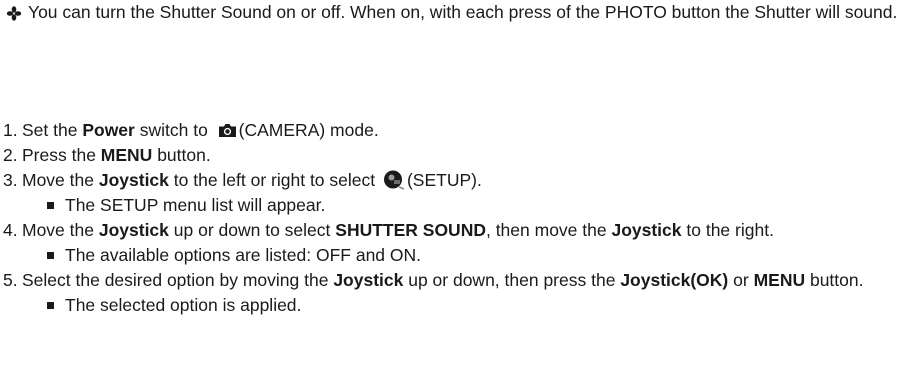 The height and width of the screenshot is (377, 917). What do you see at coordinates (252, 230) in the screenshot?
I see `step-text: up or down to select` at bounding box center [252, 230].